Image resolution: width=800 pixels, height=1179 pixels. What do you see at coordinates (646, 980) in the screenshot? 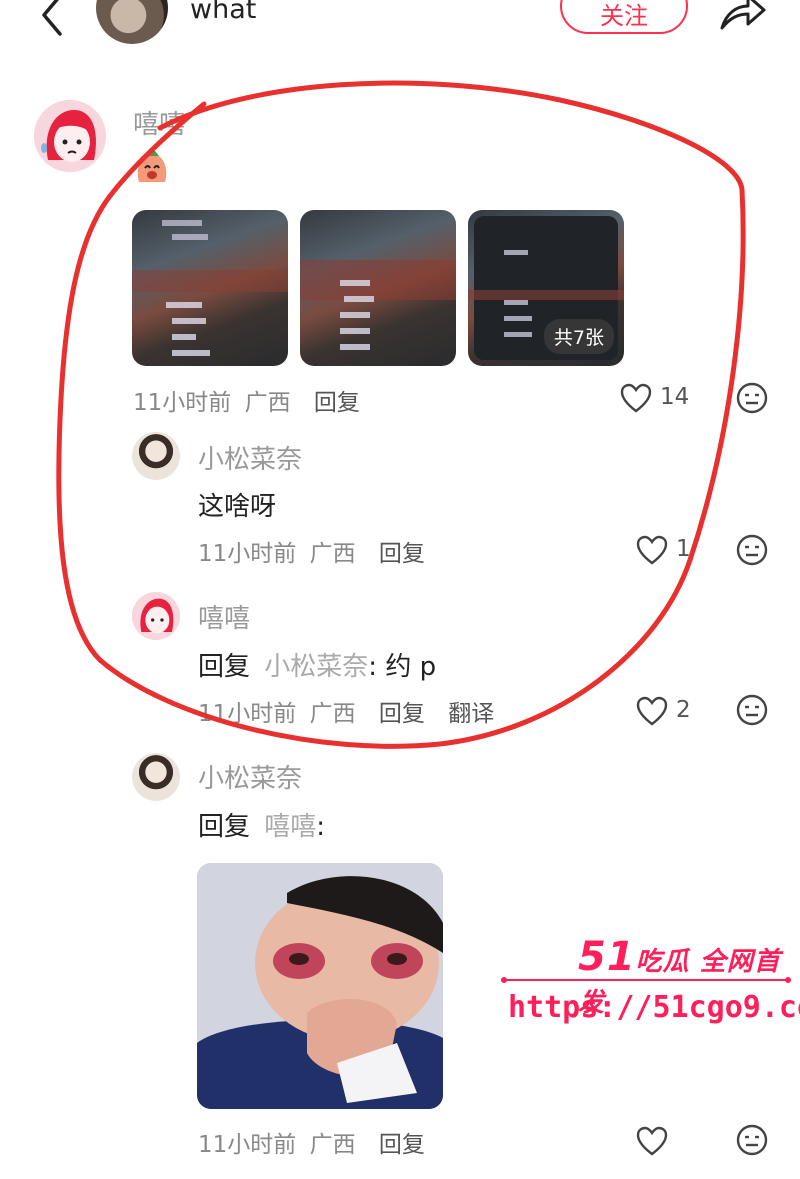
I see `watermark-divider-icon` at bounding box center [646, 980].